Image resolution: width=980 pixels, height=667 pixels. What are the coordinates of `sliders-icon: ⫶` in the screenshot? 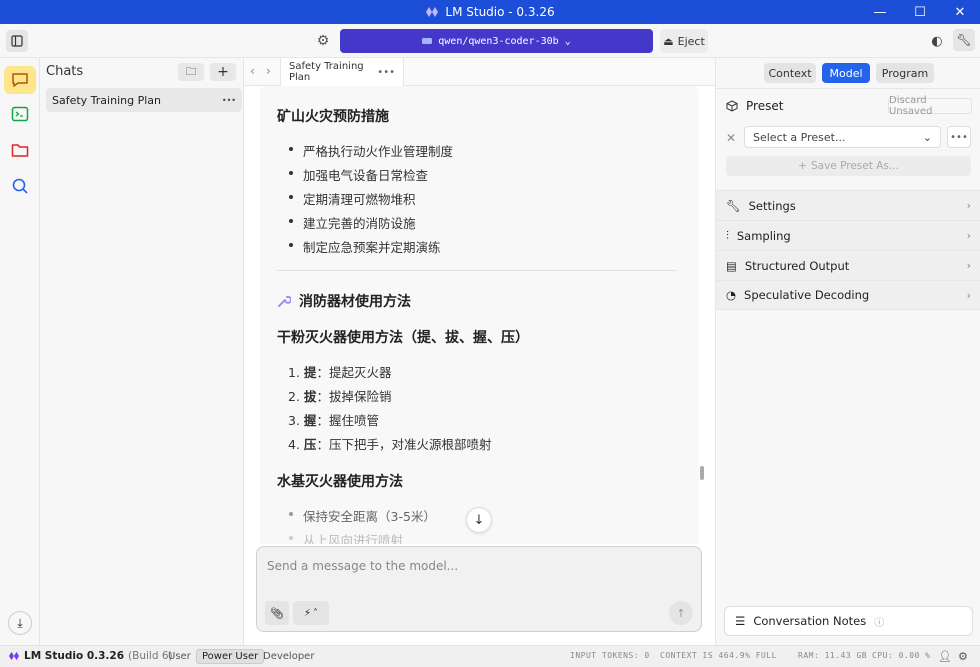 It's located at (727, 235).